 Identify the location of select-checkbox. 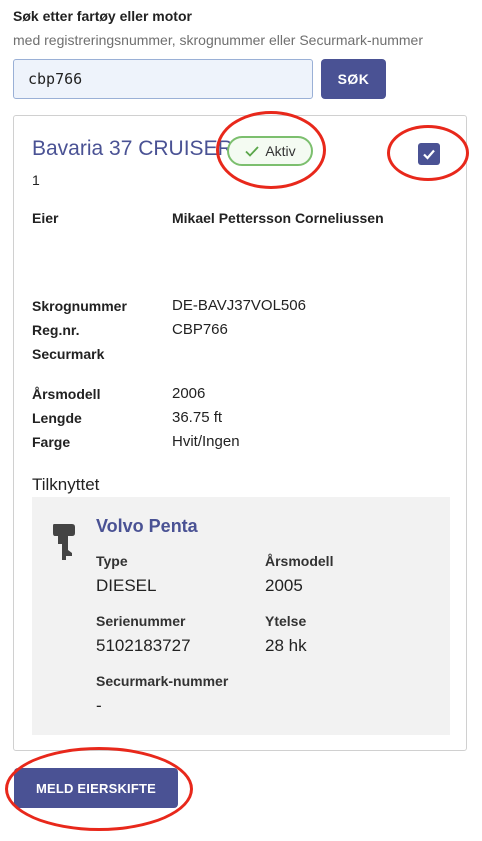
(429, 154).